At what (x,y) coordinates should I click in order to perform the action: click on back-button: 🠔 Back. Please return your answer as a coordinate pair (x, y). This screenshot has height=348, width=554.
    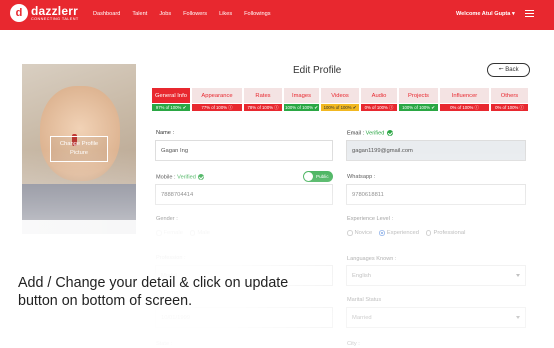
    Looking at the image, I should click on (508, 70).